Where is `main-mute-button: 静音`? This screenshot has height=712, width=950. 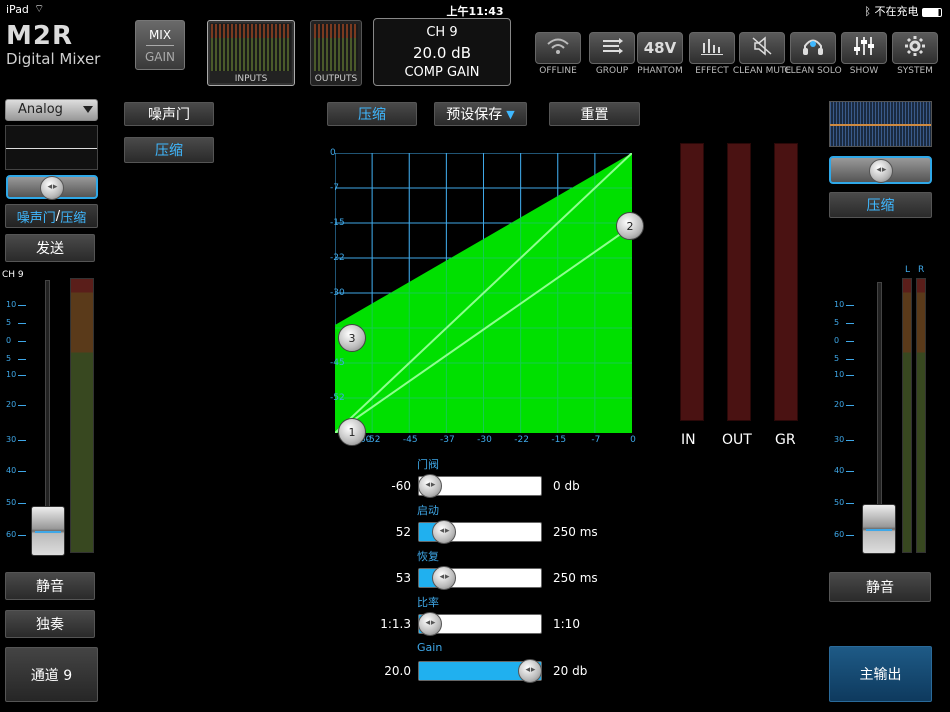
main-mute-button: 静音 is located at coordinates (880, 587).